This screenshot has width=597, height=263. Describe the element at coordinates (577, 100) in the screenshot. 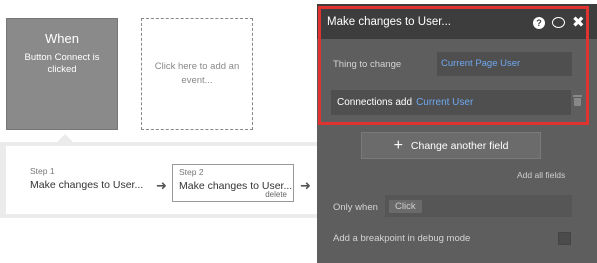

I see `trash-icon` at that location.